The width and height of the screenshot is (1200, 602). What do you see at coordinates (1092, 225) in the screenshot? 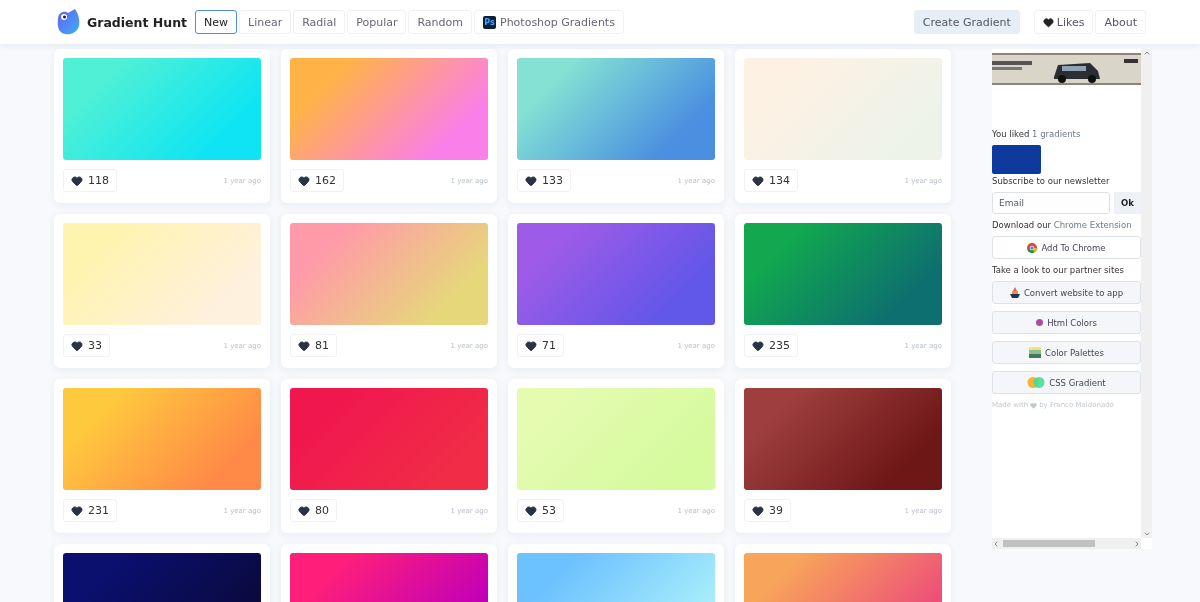
I see `extension-link: Chrome Extension` at bounding box center [1092, 225].